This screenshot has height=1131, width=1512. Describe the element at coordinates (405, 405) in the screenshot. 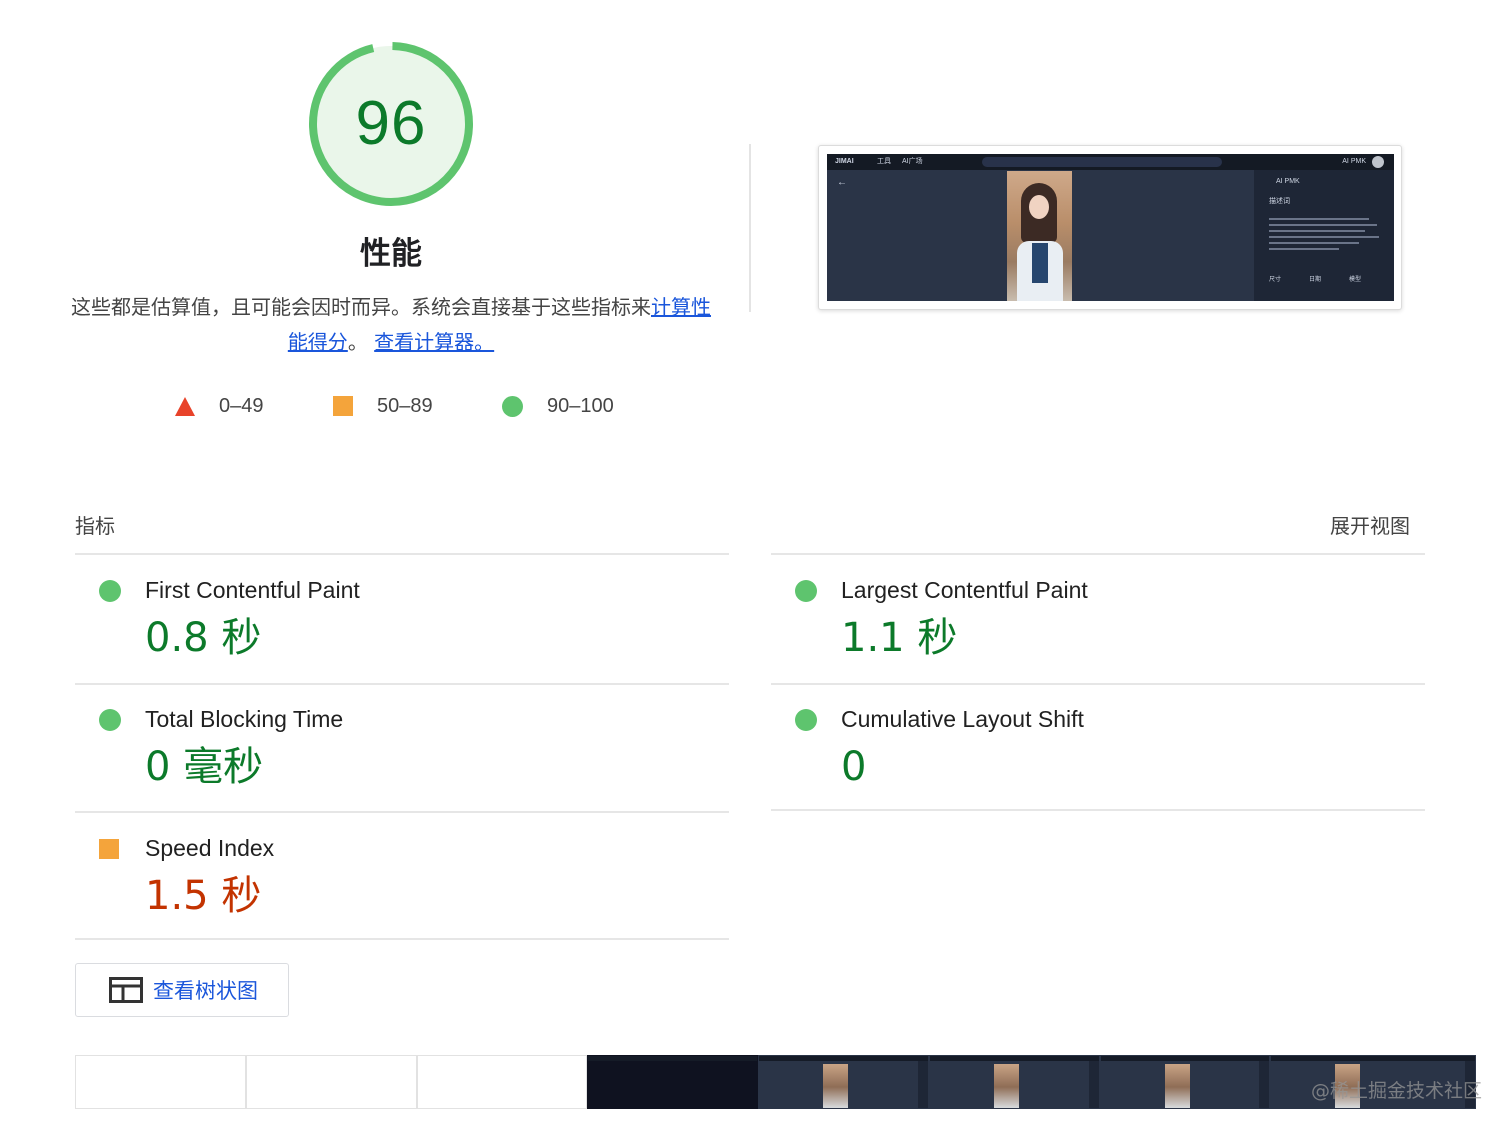

I see `legend-label: 50–89` at that location.